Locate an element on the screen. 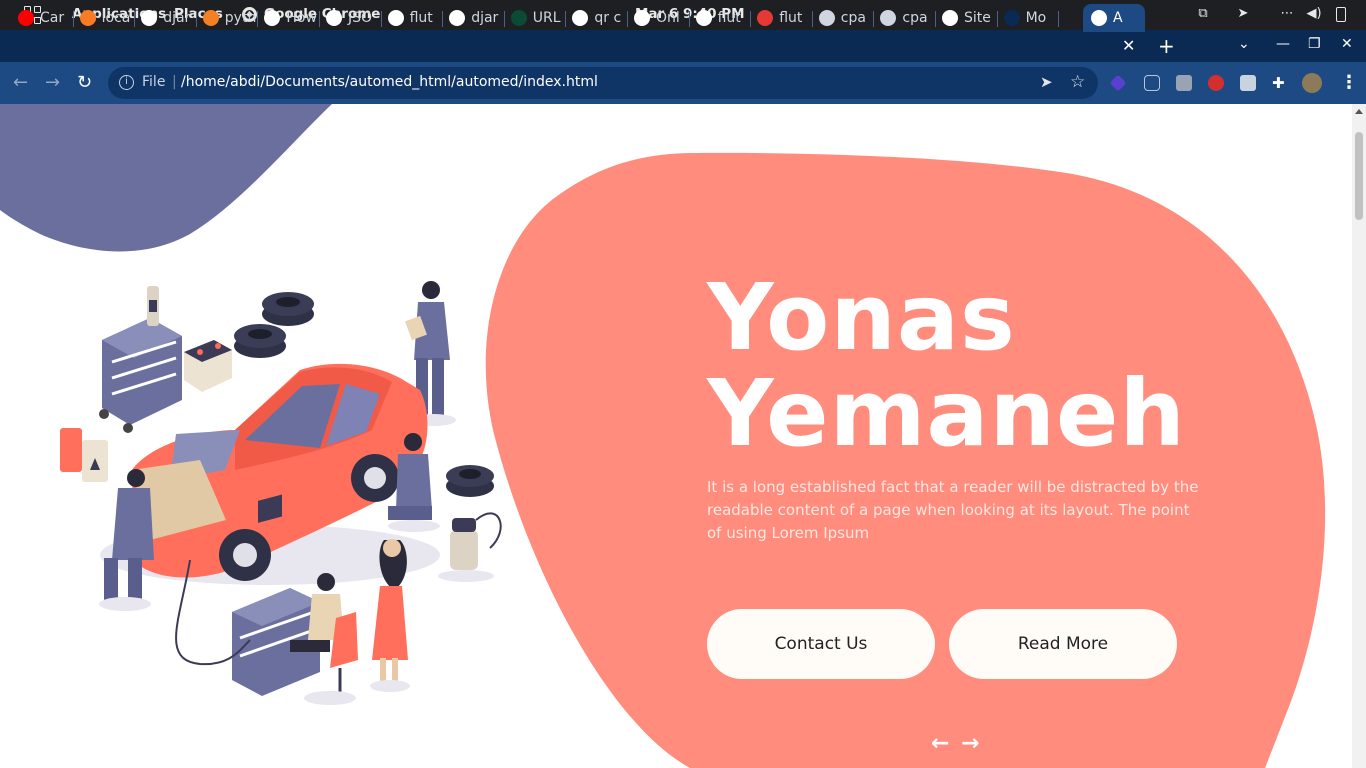 The width and height of the screenshot is (1366, 768). profile-avatar is located at coordinates (1312, 83).